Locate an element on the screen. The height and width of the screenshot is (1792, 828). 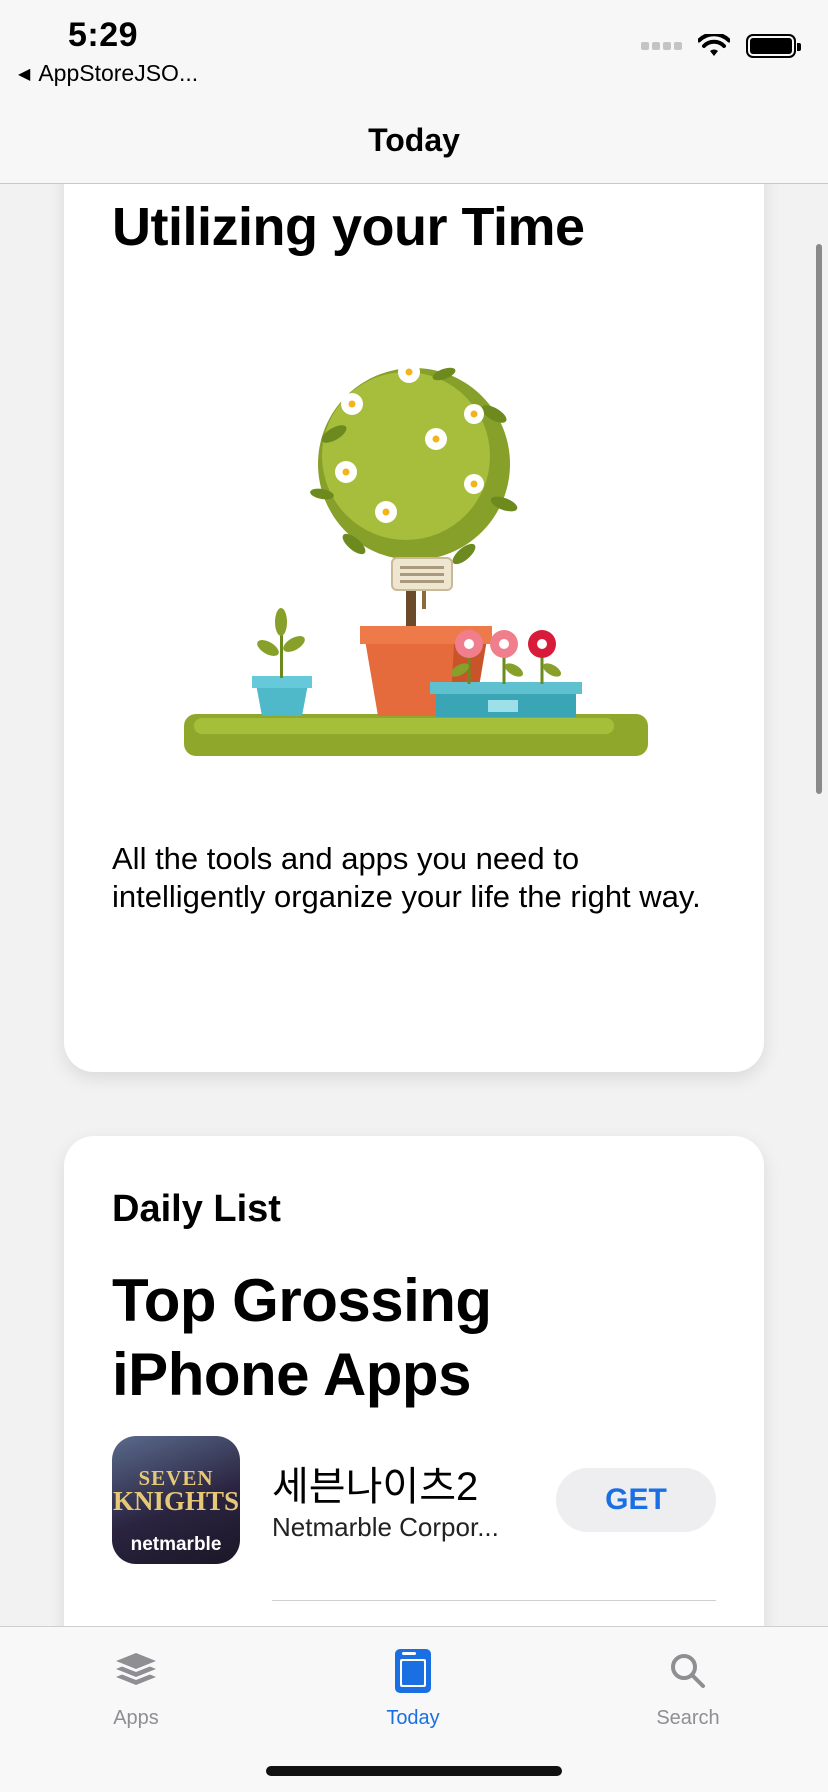
page-title: Today is located at coordinates (414, 140).